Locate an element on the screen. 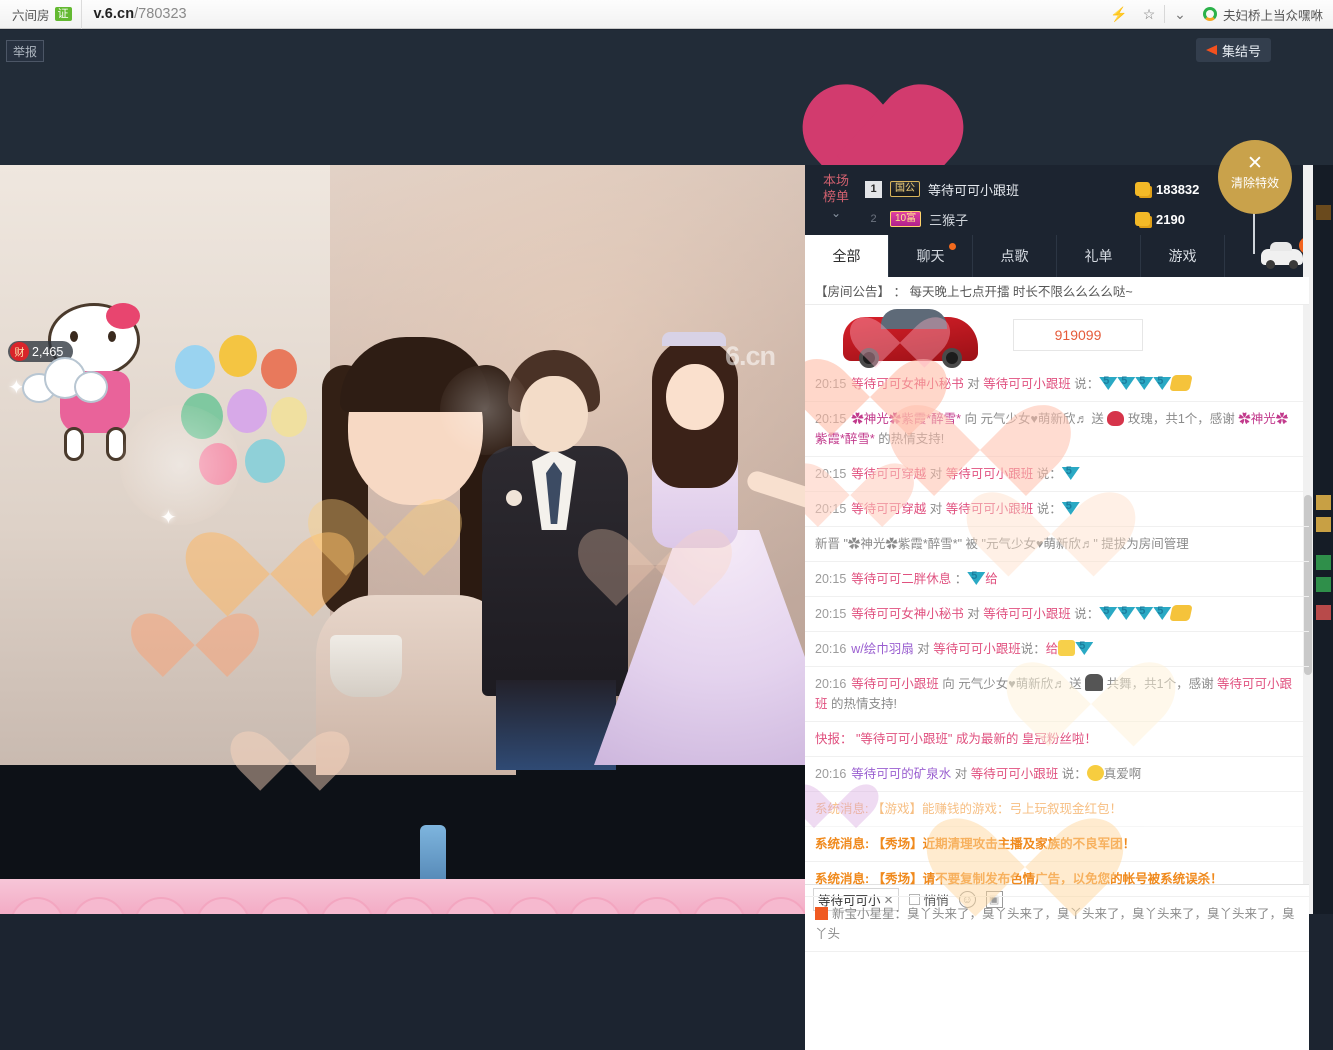 This screenshot has height=1050, width=1333. quick-search-text: 夫妇桥上当众嘿咻 is located at coordinates (1272, 15).